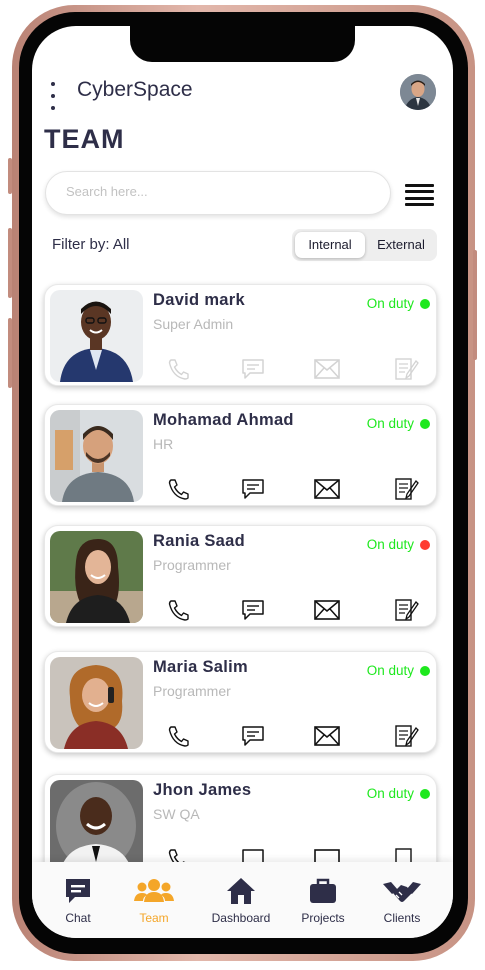 The width and height of the screenshot is (485, 970). I want to click on chat-icon, so click(78, 891).